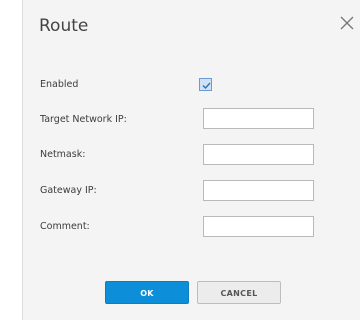 This screenshot has width=360, height=320. Describe the element at coordinates (68, 190) in the screenshot. I see `gateway-ip-label: Gateway IP:` at that location.